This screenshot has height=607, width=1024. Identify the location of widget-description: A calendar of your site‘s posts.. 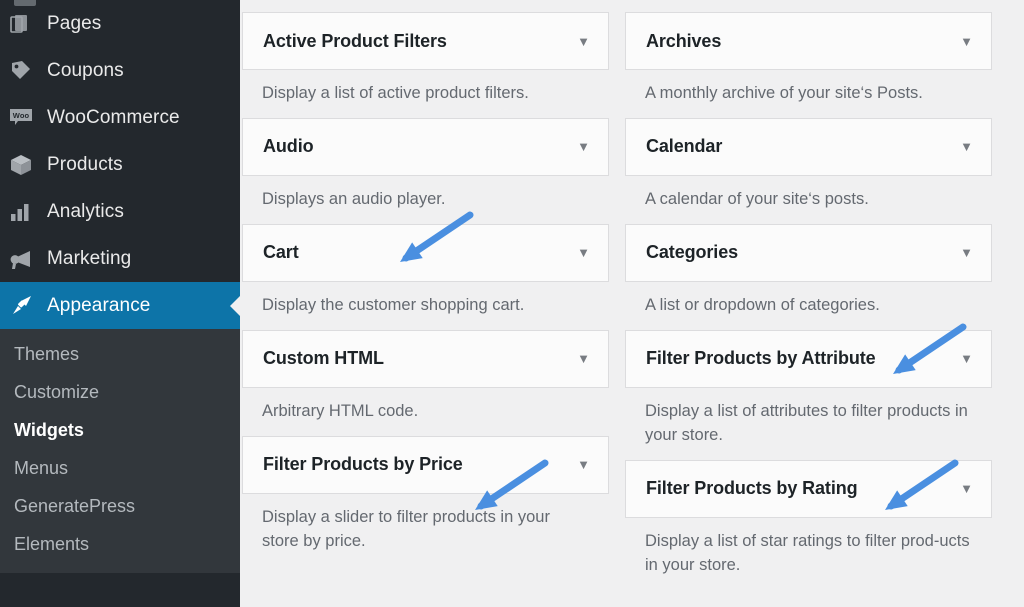
(757, 198).